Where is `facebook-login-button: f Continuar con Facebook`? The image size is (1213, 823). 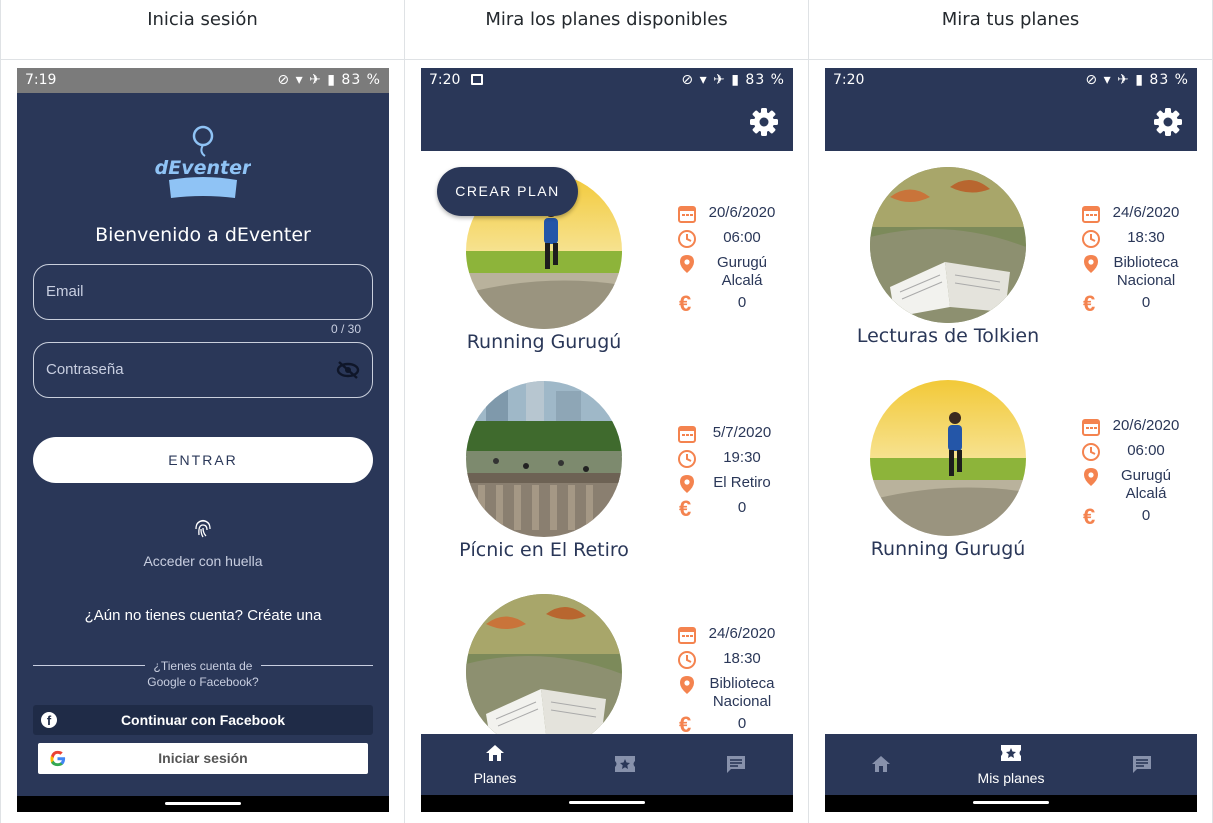
facebook-login-button: f Continuar con Facebook is located at coordinates (203, 720).